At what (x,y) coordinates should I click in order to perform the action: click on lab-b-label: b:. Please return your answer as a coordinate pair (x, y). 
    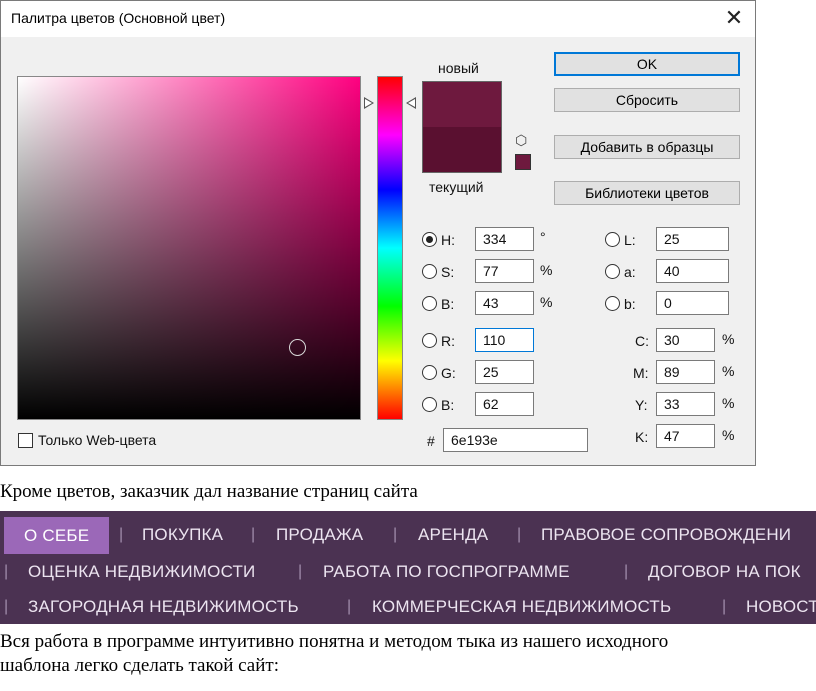
    Looking at the image, I should click on (630, 304).